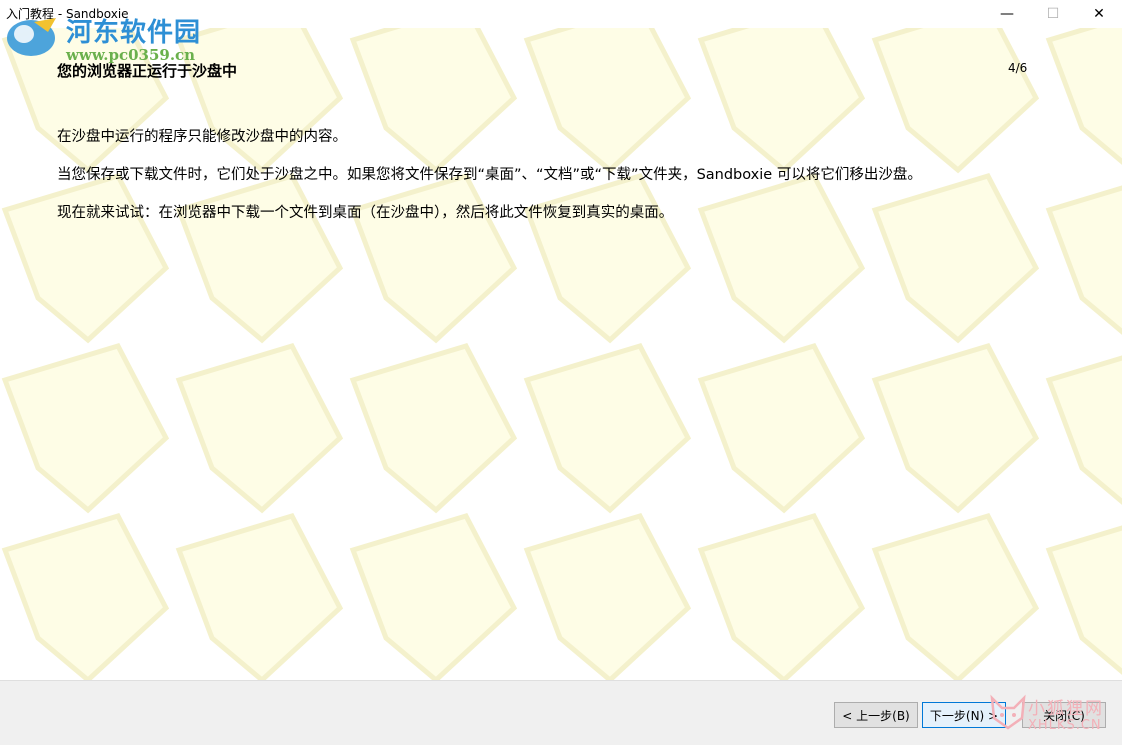  What do you see at coordinates (1066, 709) in the screenshot?
I see `watermark-corner-name: 小狐狸网` at bounding box center [1066, 709].